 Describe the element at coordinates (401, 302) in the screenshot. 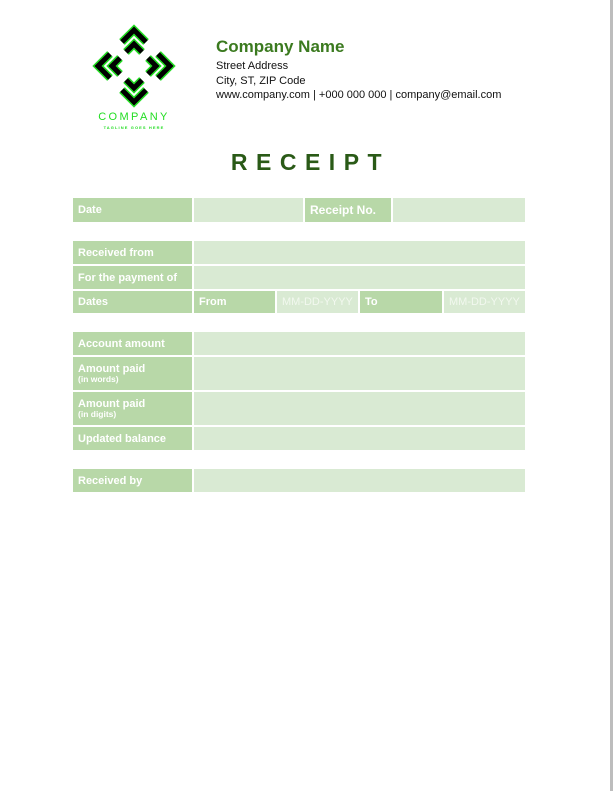

I see `to-label: To` at that location.